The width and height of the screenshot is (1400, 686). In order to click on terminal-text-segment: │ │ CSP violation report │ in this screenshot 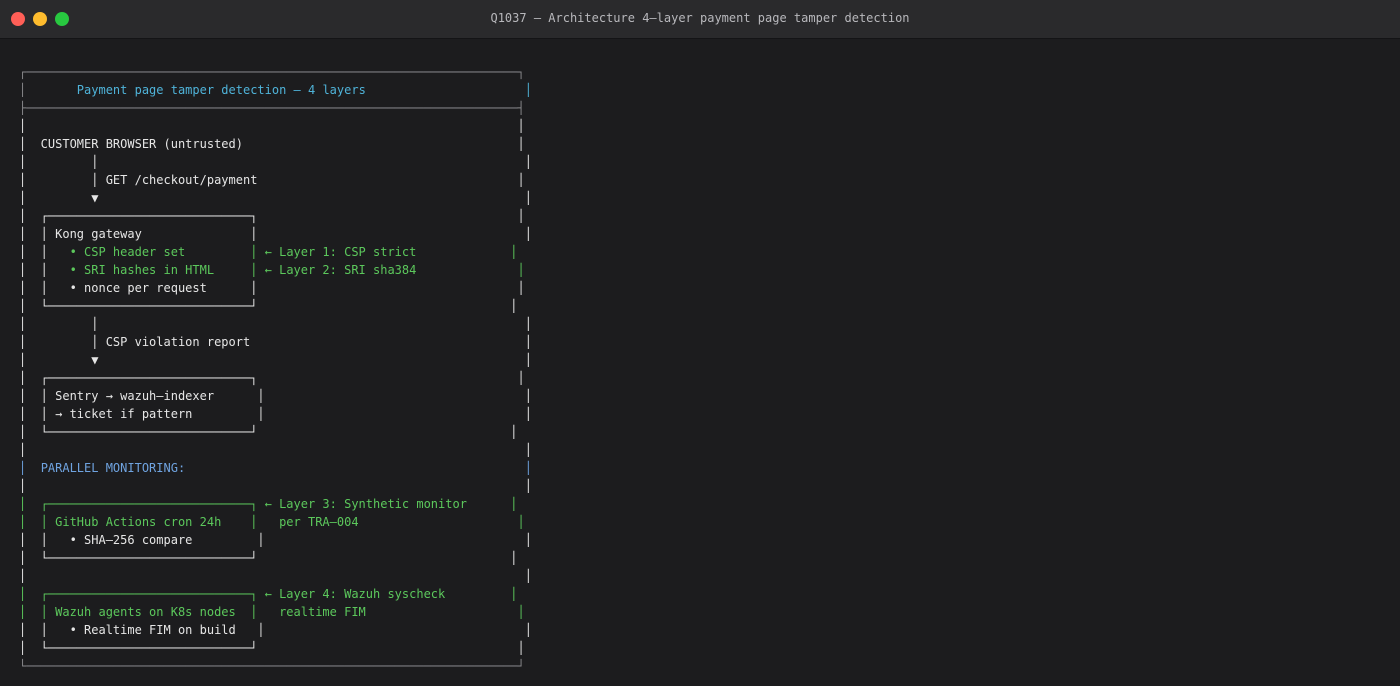, I will do `click(275, 342)`.